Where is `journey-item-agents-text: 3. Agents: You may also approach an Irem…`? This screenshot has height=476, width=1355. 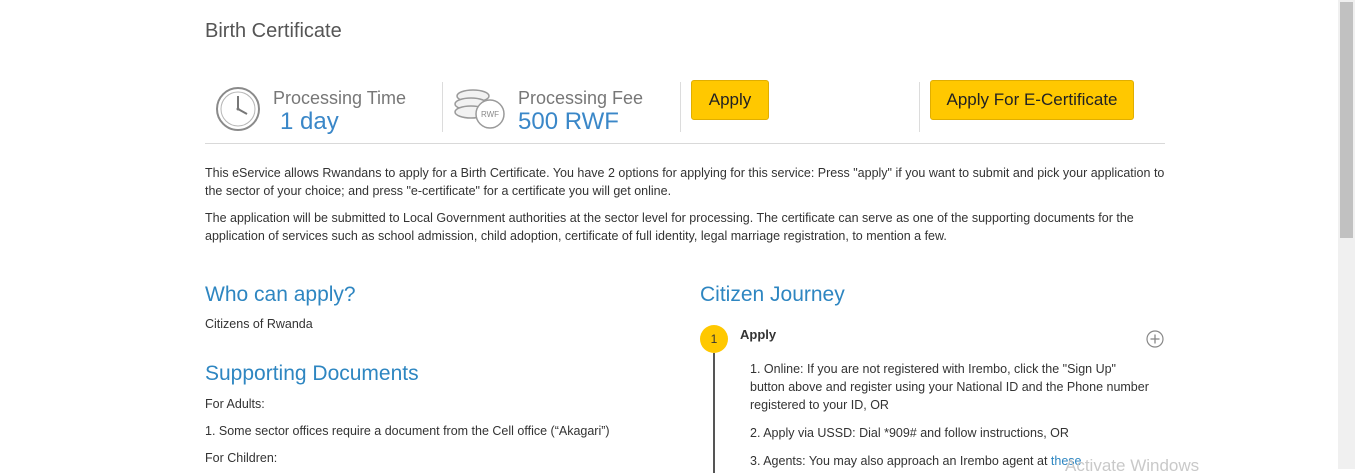
journey-item-agents-text: 3. Agents: You may also approach an Irem… is located at coordinates (900, 461).